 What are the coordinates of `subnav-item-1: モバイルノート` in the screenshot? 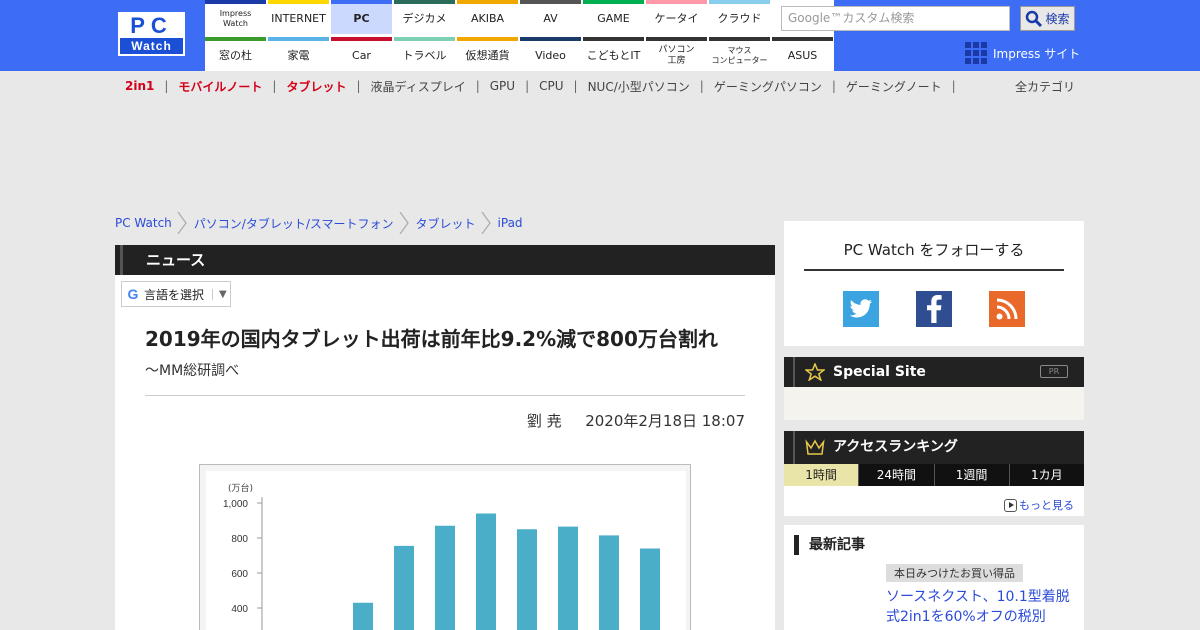 It's located at (220, 86).